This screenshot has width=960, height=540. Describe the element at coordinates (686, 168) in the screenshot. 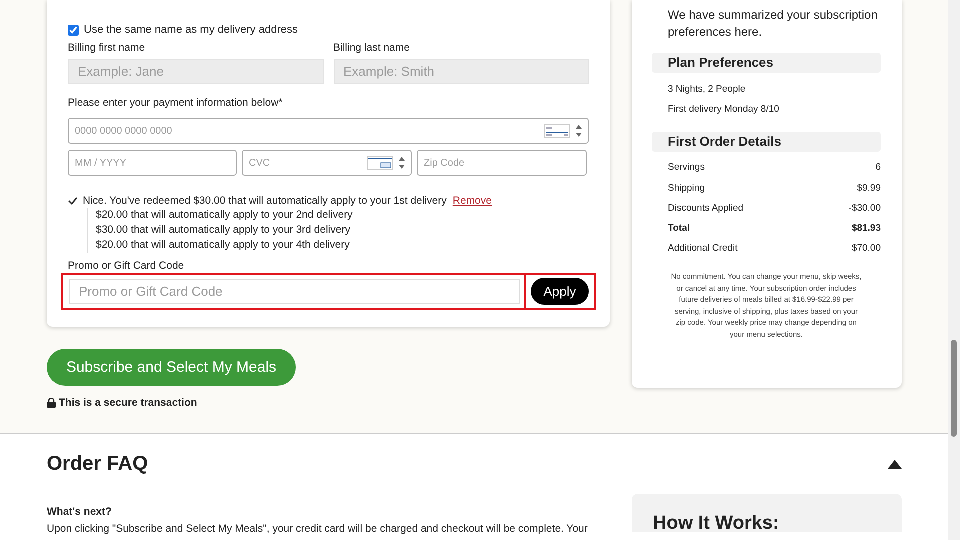

I see `summary-label: Servings` at that location.